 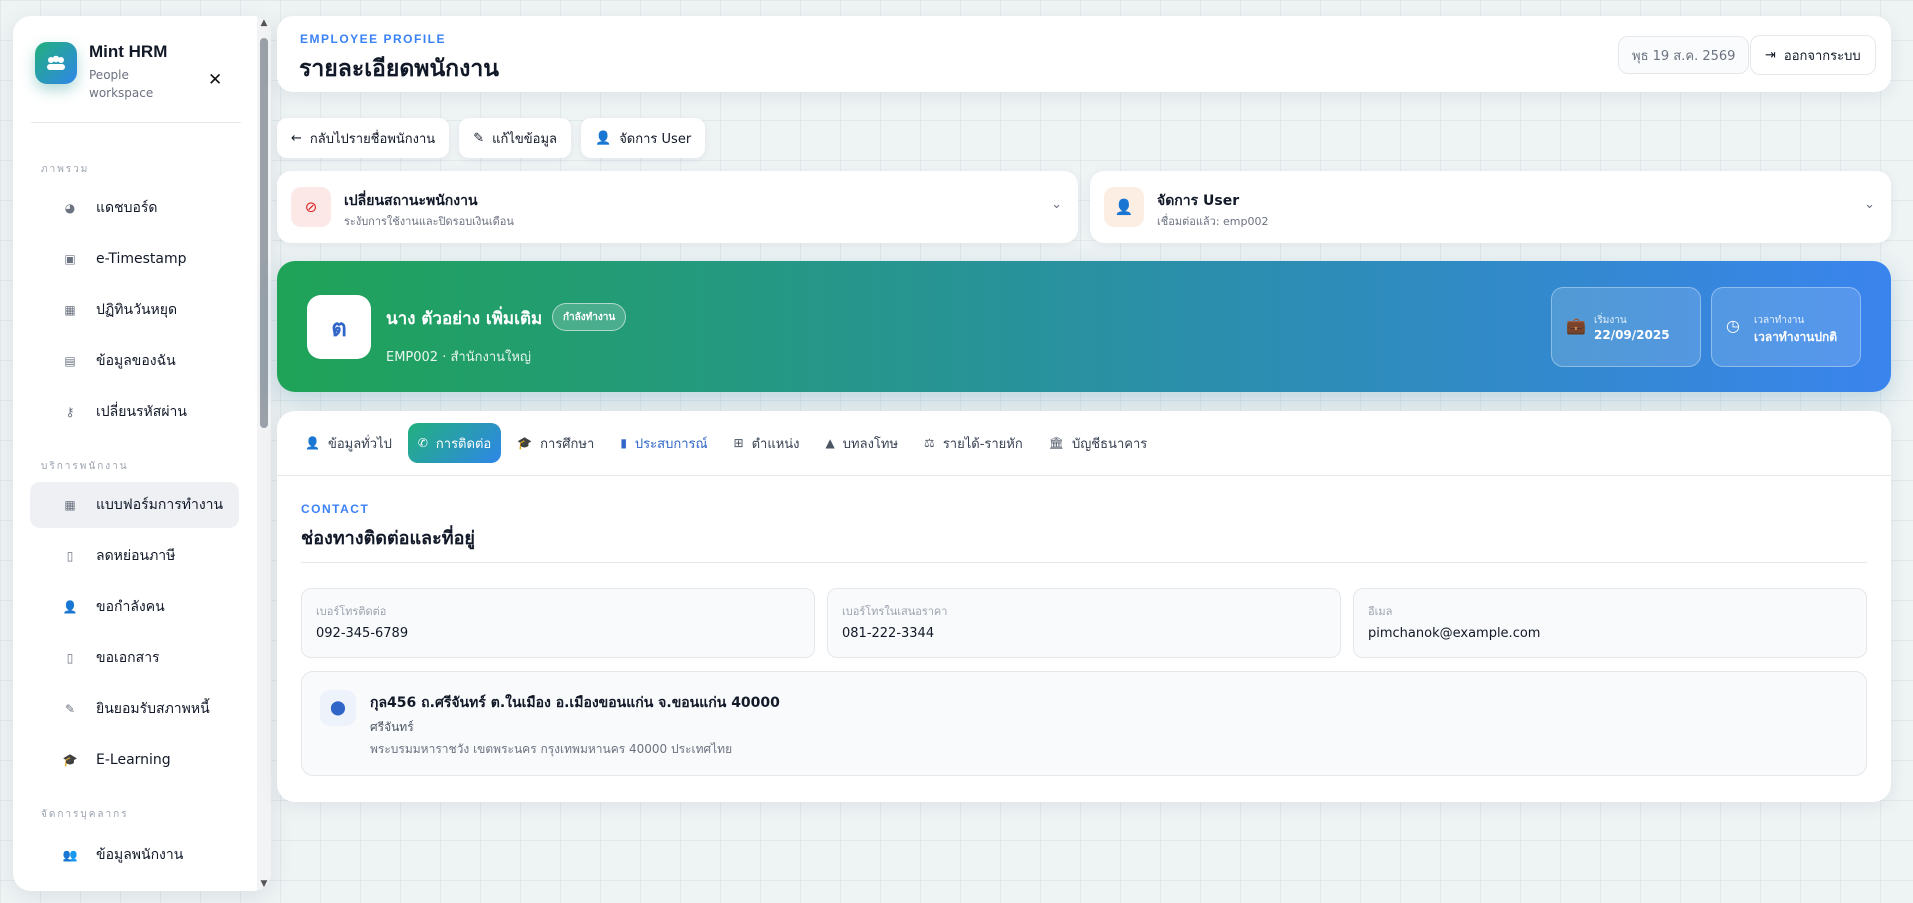 I want to click on avatar: ต, so click(x=339, y=327).